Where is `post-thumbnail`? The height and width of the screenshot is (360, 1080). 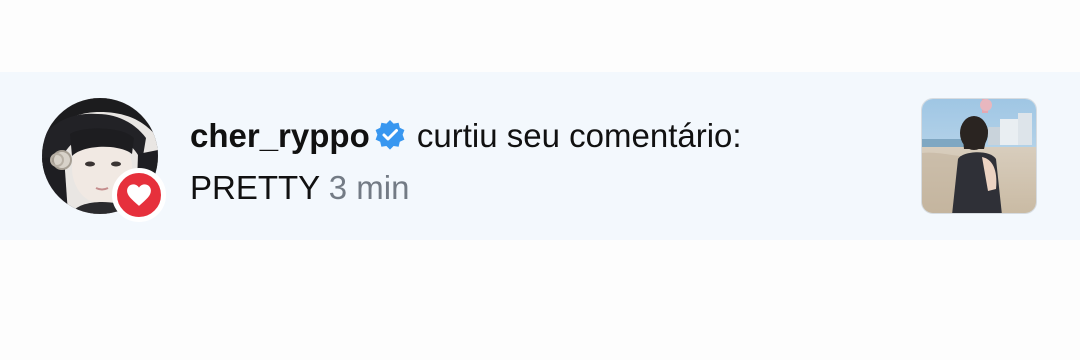
post-thumbnail is located at coordinates (979, 156).